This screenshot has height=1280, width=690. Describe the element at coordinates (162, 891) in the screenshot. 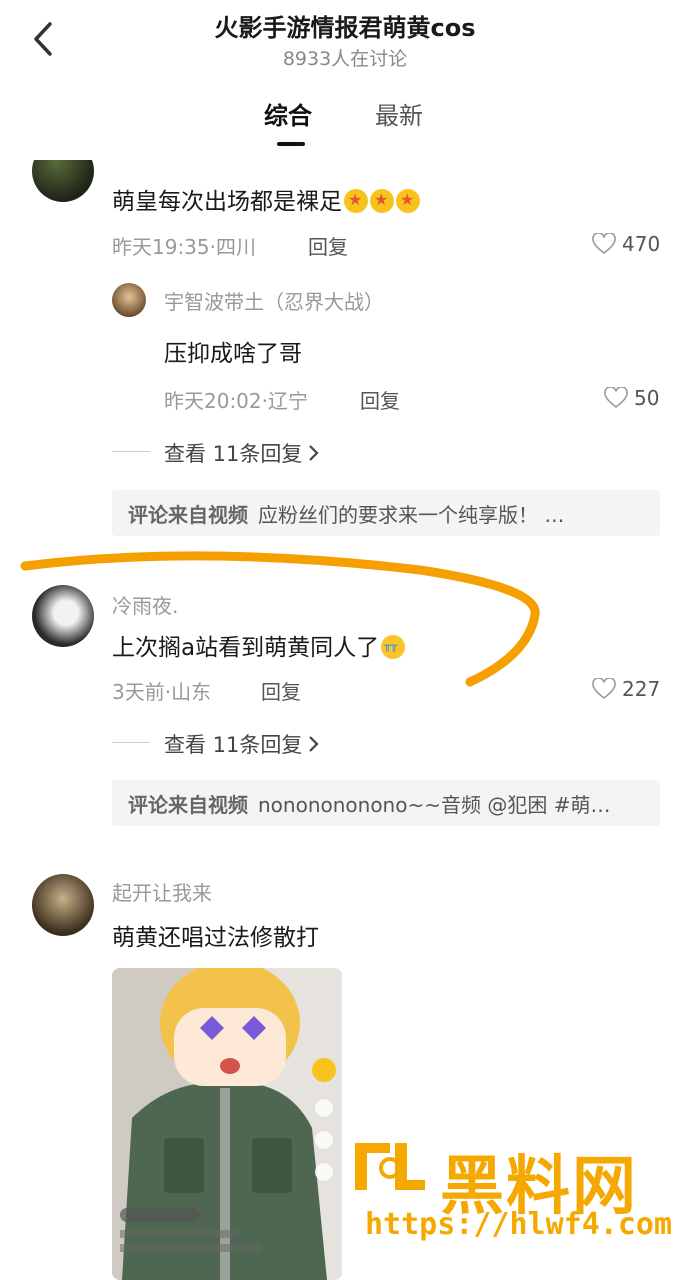

I see `comment-username: 起开让我来` at that location.